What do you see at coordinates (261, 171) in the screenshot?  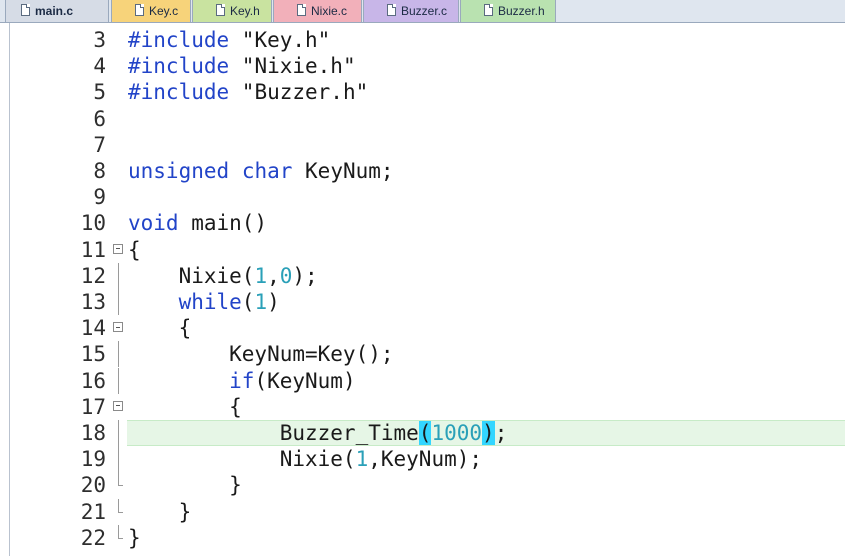 I see `code-text: unsigned char KeyNum;` at bounding box center [261, 171].